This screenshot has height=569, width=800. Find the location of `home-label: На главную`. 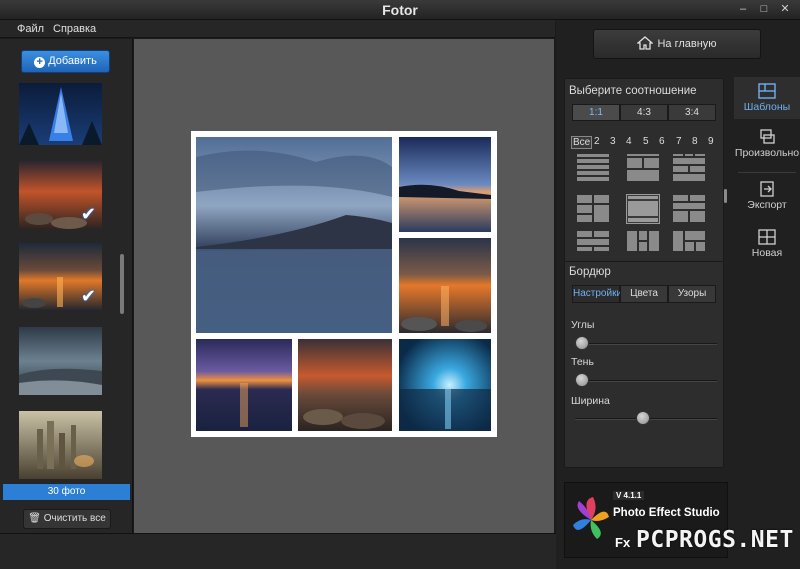

home-label: На главную is located at coordinates (687, 44).